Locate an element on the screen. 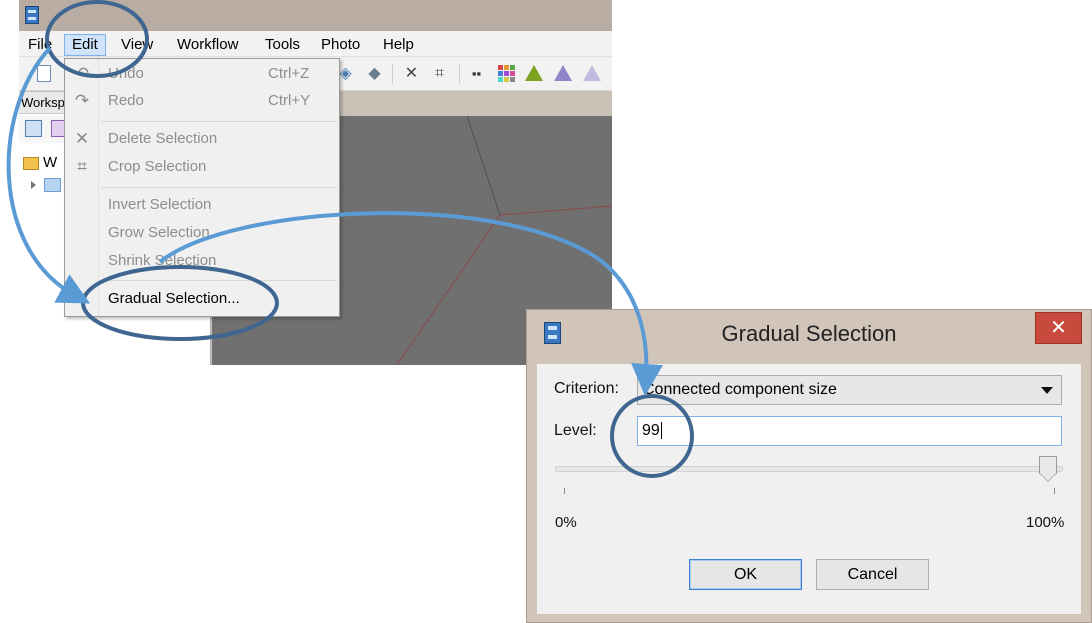  film-icon is located at coordinates (32, 15).